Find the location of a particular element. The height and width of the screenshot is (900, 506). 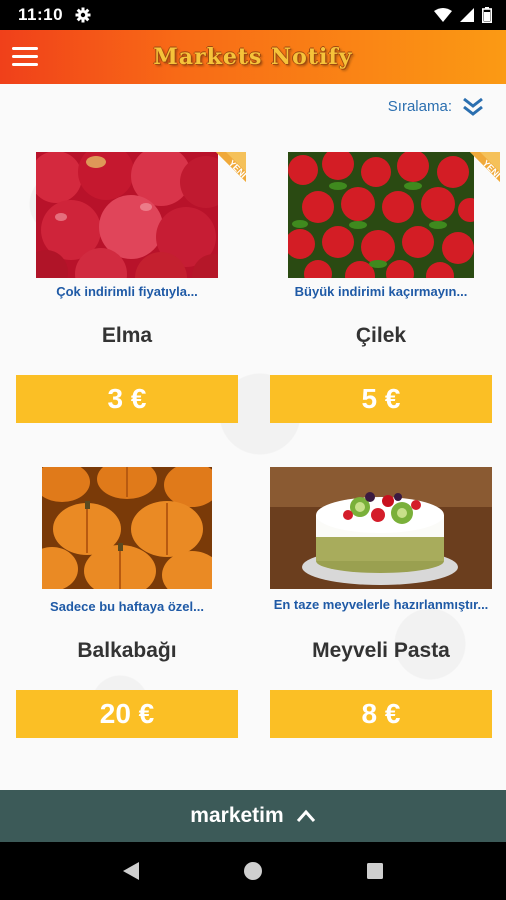

product-image-pumpkins is located at coordinates (127, 528).